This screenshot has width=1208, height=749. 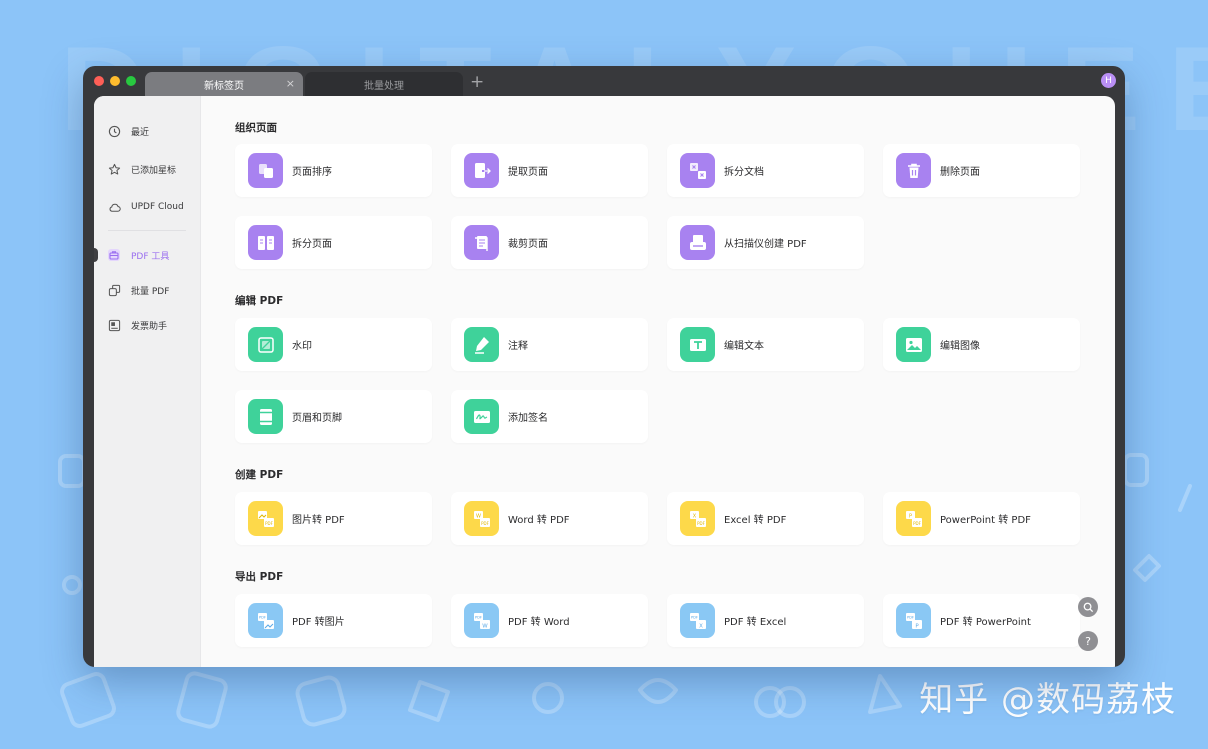 What do you see at coordinates (697, 620) in the screenshot?
I see `pdf-to-excel-icon: PDF X` at bounding box center [697, 620].